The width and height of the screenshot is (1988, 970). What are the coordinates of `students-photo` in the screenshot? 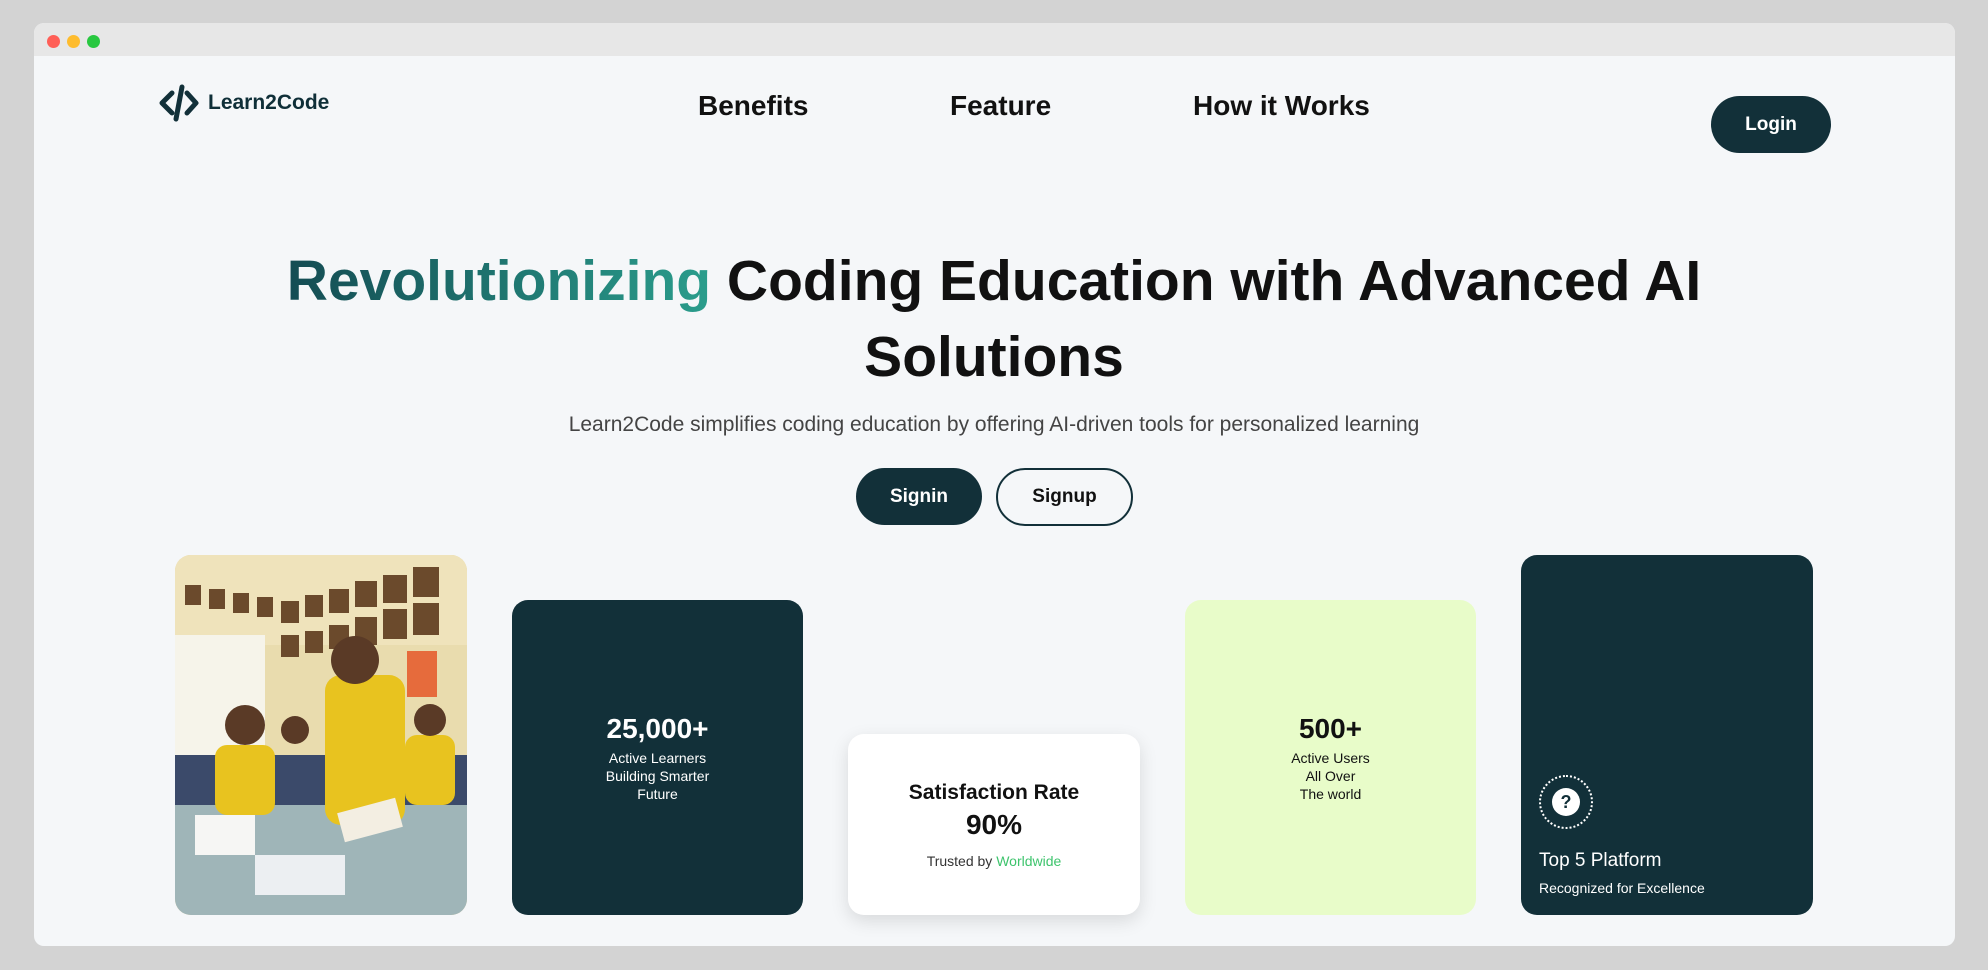 It's located at (321, 735).